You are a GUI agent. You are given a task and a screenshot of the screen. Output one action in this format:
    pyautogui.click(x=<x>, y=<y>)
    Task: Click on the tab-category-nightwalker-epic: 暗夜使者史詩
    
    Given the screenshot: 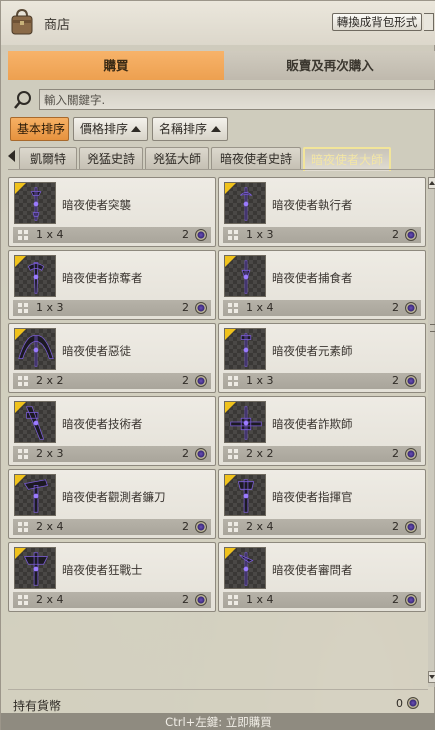 What is the action you would take?
    pyautogui.click(x=256, y=158)
    